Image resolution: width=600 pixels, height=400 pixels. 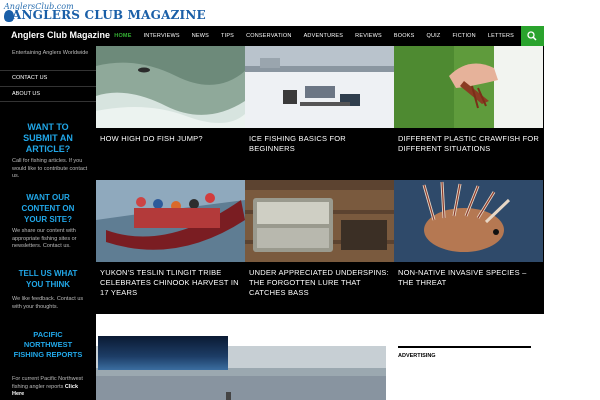 I want to click on advertising-widget: ADVERTISING, so click(x=464, y=352).